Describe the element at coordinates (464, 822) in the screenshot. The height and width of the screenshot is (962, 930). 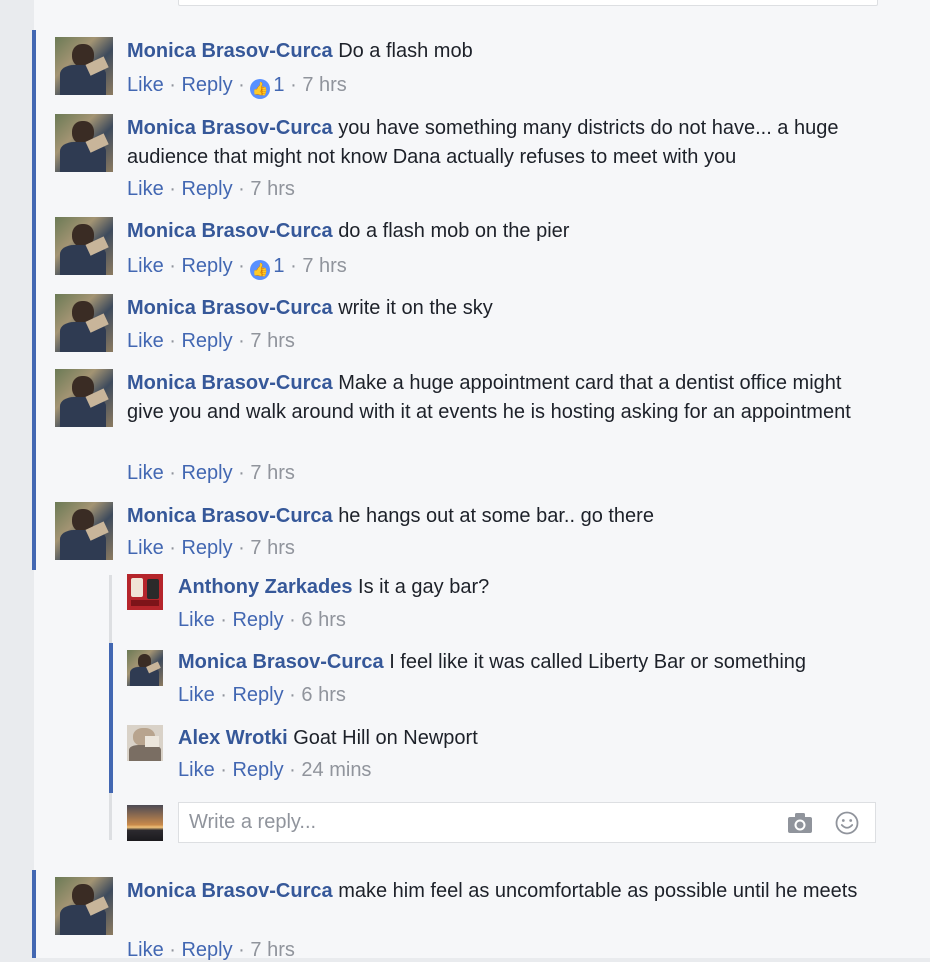
I see `reply-input` at that location.